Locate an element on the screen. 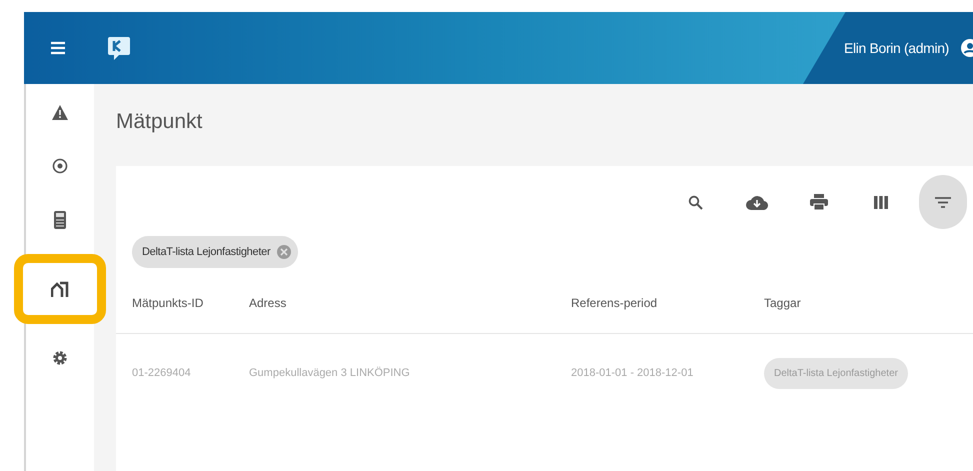  meter-icon is located at coordinates (60, 220).